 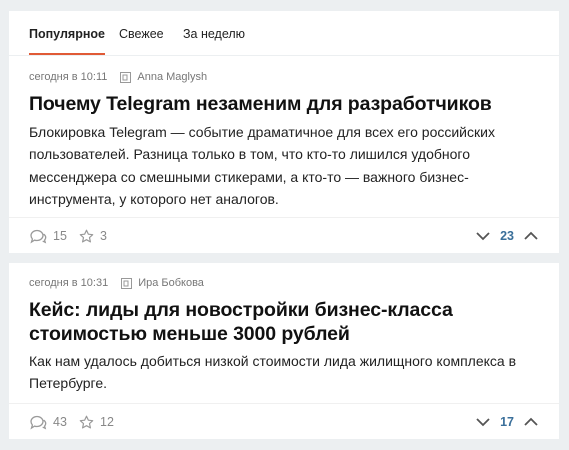 I want to click on post-author: Ира Бобкова, so click(x=171, y=283).